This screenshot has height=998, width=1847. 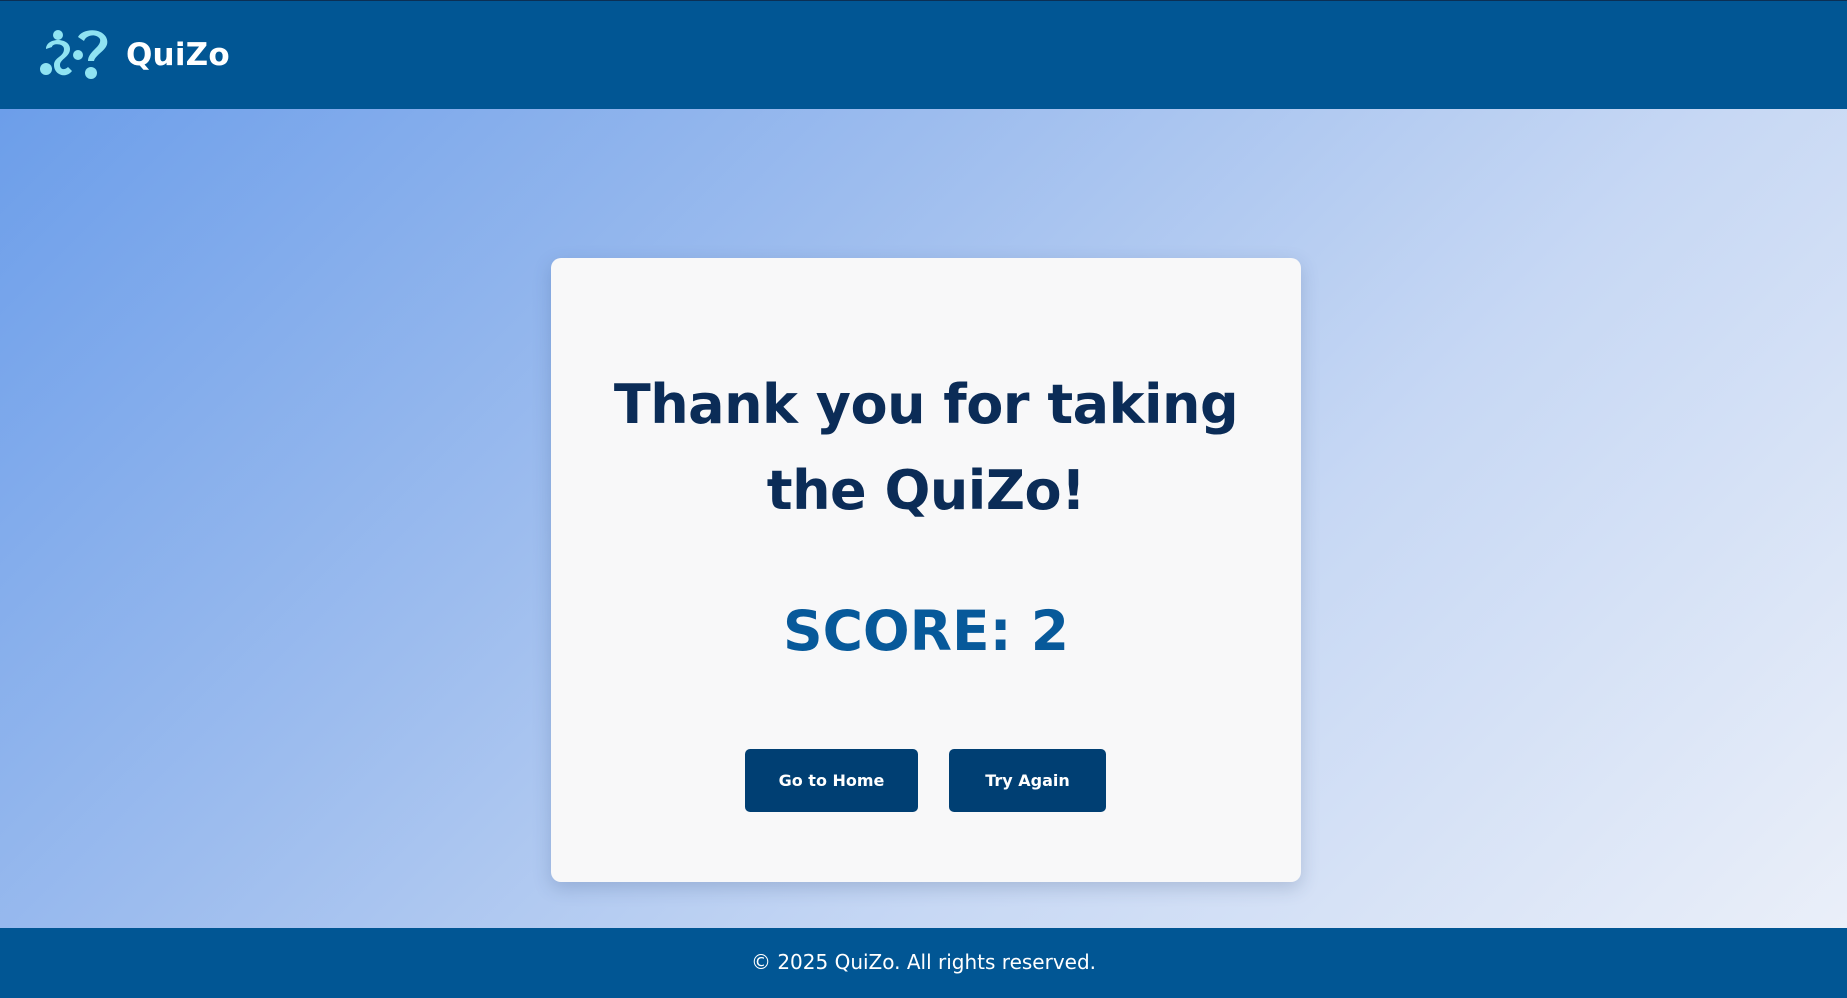 I want to click on result-title-line-1: Thank you for taking, so click(x=926, y=404).